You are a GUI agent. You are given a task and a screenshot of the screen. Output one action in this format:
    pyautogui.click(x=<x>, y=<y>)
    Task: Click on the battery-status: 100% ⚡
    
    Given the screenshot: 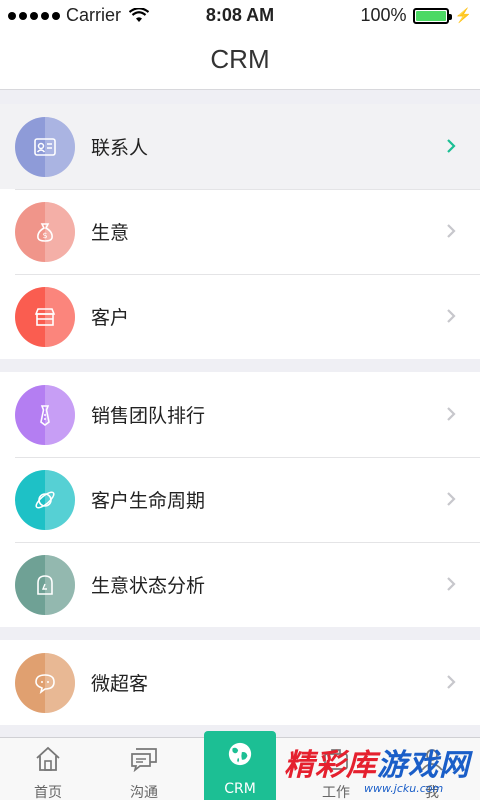 What is the action you would take?
    pyautogui.click(x=416, y=15)
    